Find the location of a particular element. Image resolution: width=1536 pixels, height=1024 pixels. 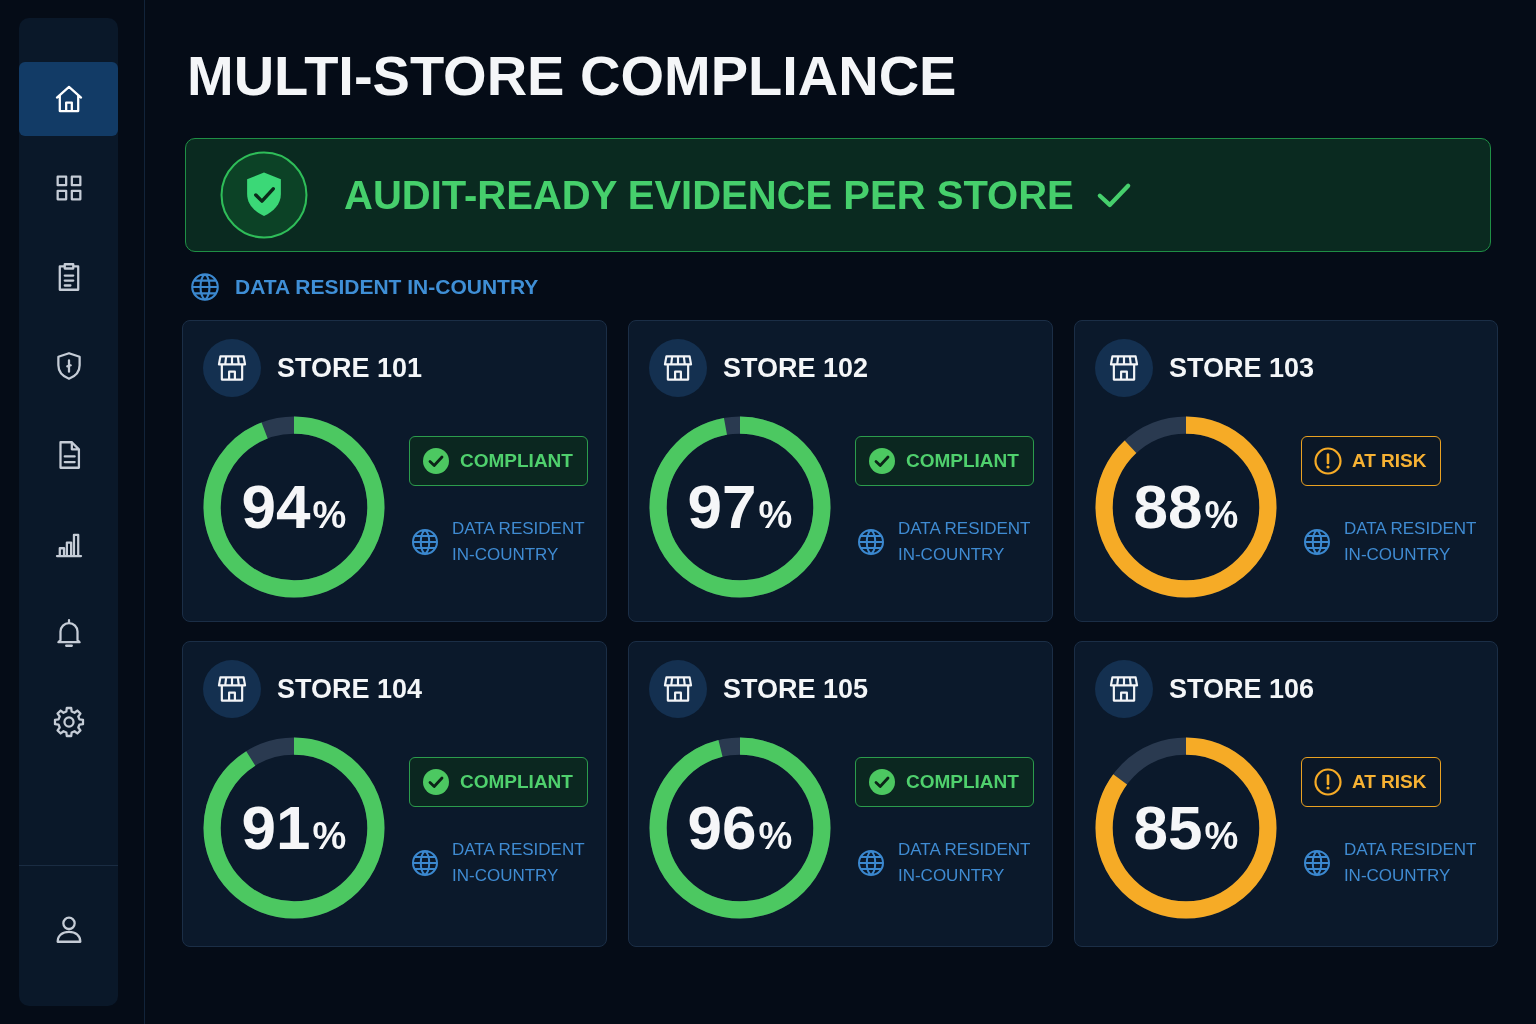

shield-check-icon is located at coordinates (264, 195).